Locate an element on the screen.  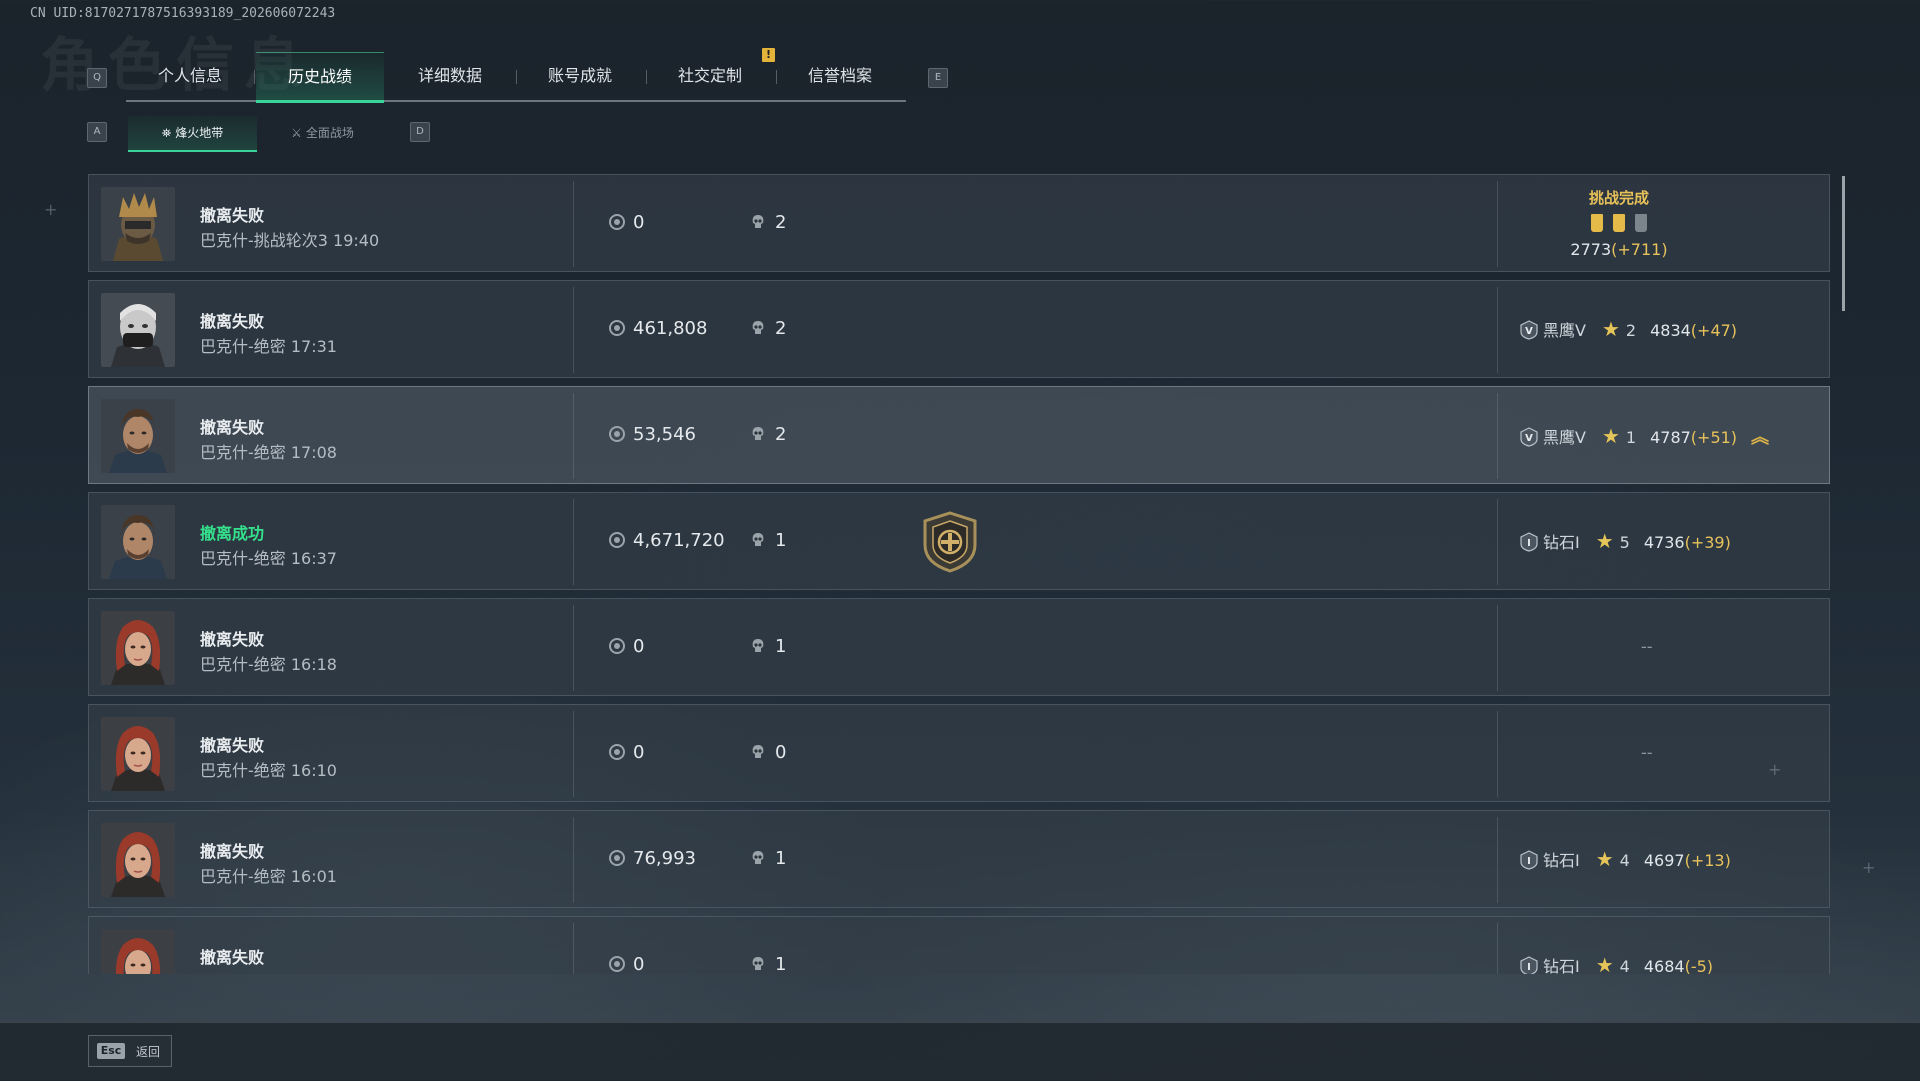
key-hint-q: Q is located at coordinates (97, 78).